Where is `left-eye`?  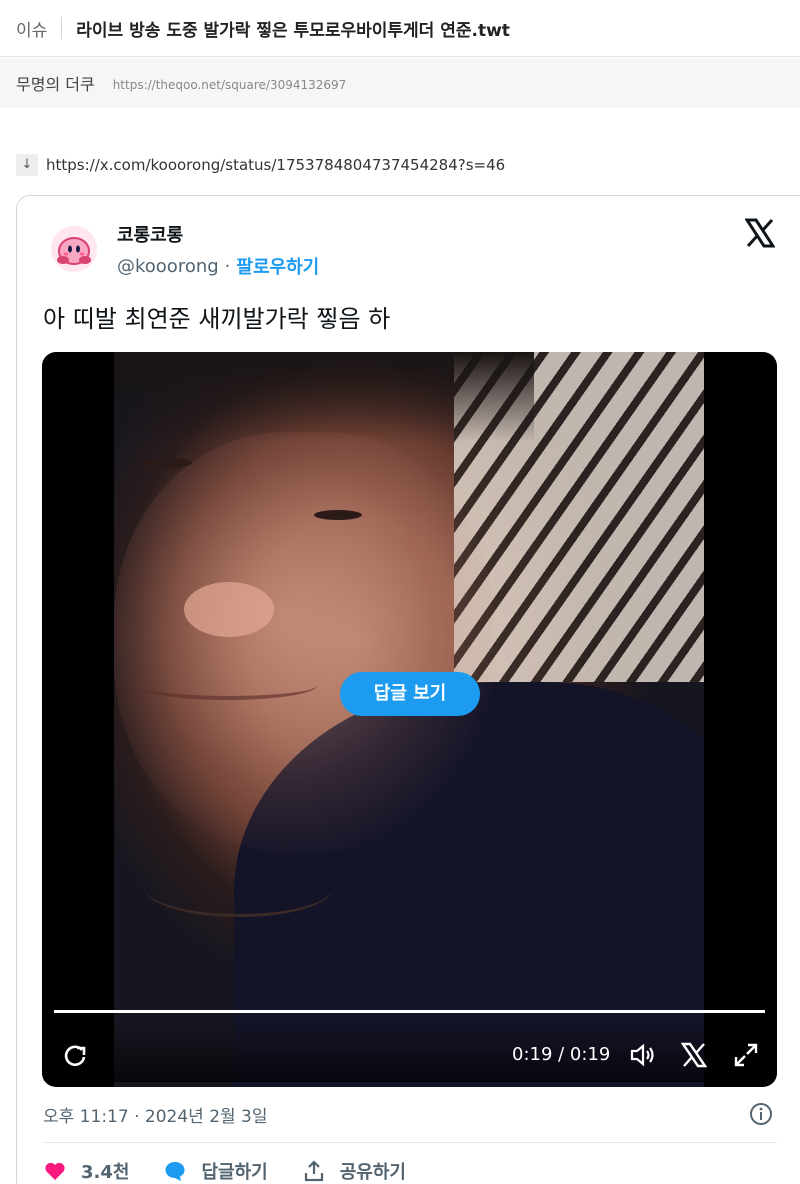 left-eye is located at coordinates (167, 463).